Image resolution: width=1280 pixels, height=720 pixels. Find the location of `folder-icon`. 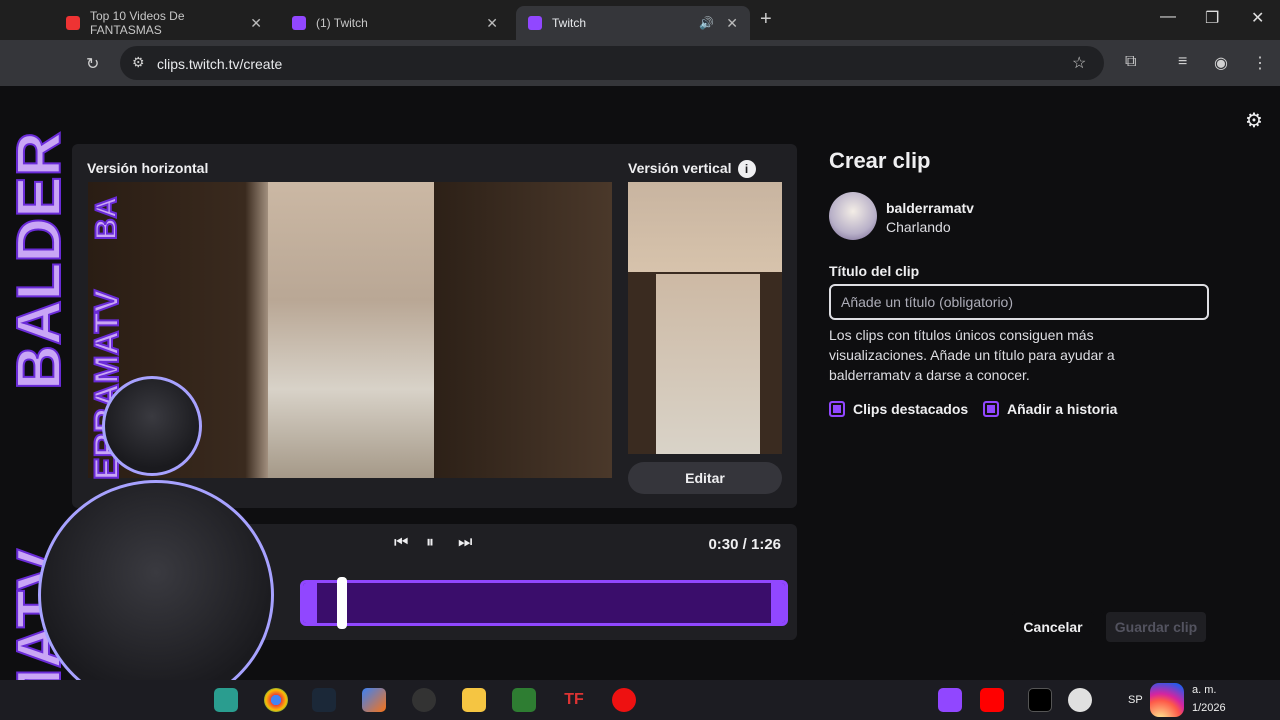

folder-icon is located at coordinates (474, 700).